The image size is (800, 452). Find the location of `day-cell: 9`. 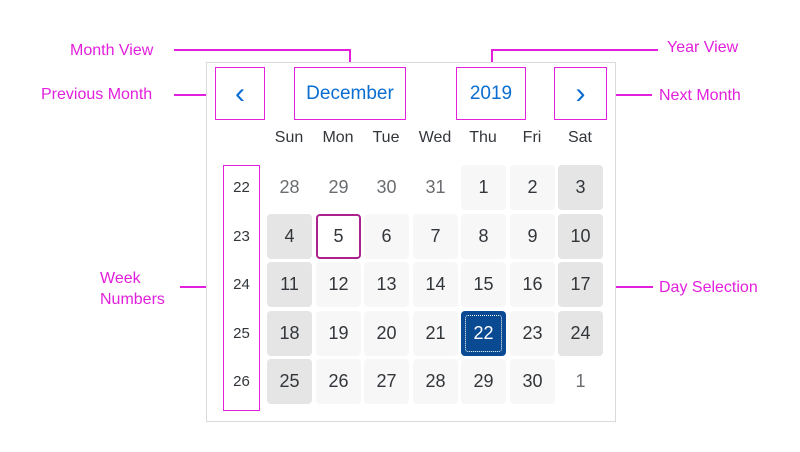

day-cell: 9 is located at coordinates (532, 236).